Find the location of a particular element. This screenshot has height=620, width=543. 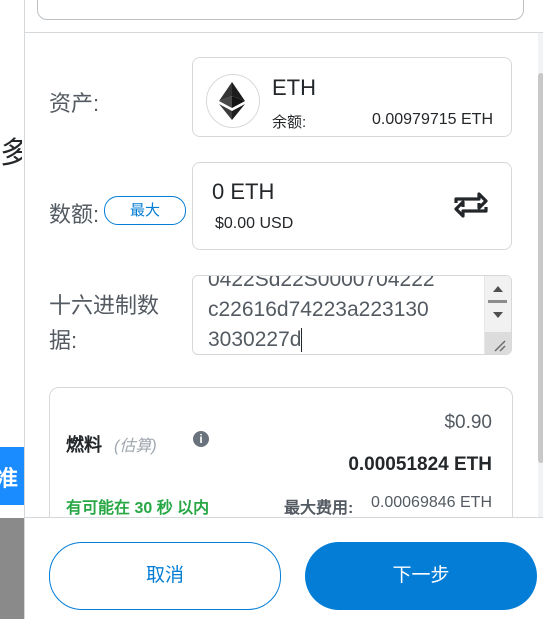

swap-arrows-icon is located at coordinates (471, 205).